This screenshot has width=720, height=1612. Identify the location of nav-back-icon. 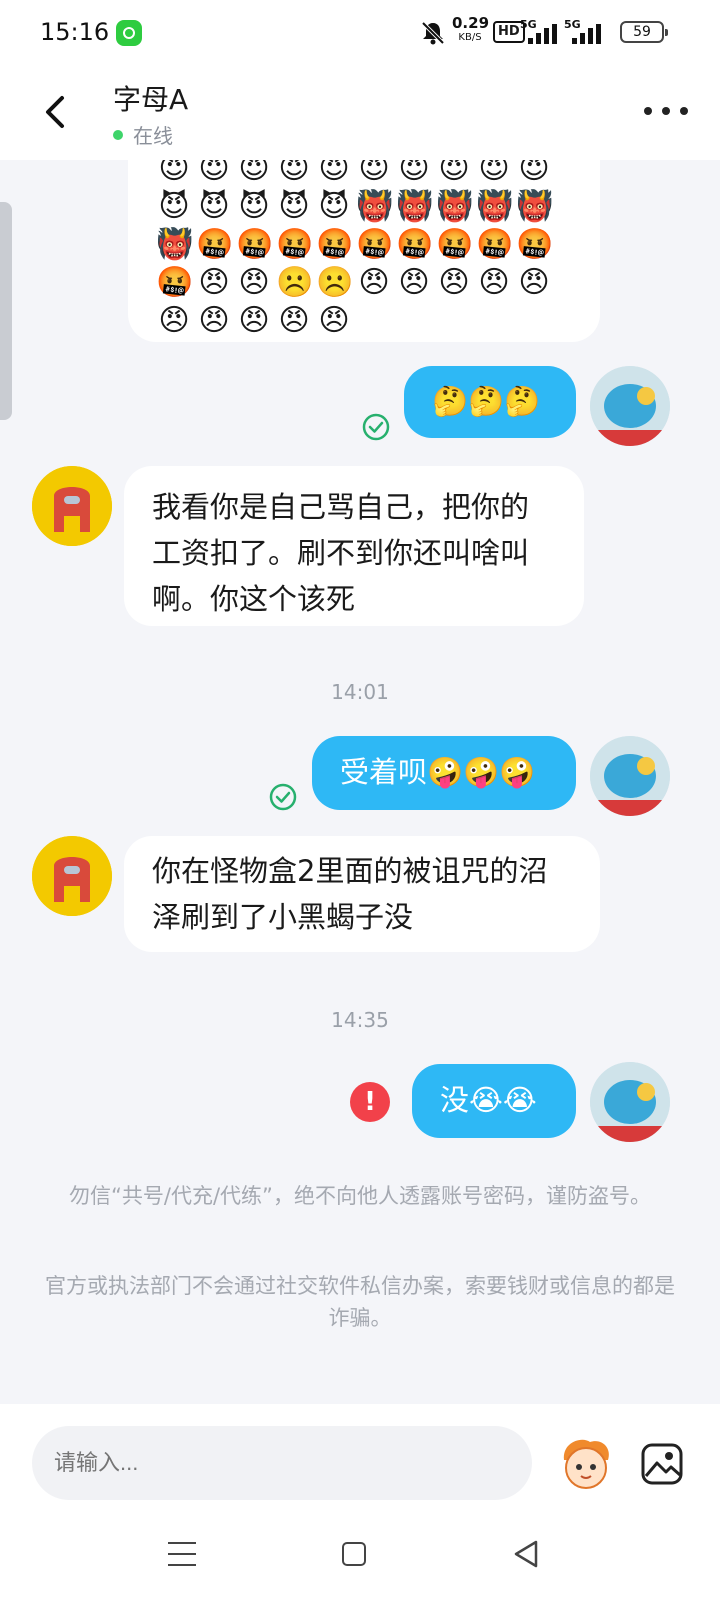
(526, 1554).